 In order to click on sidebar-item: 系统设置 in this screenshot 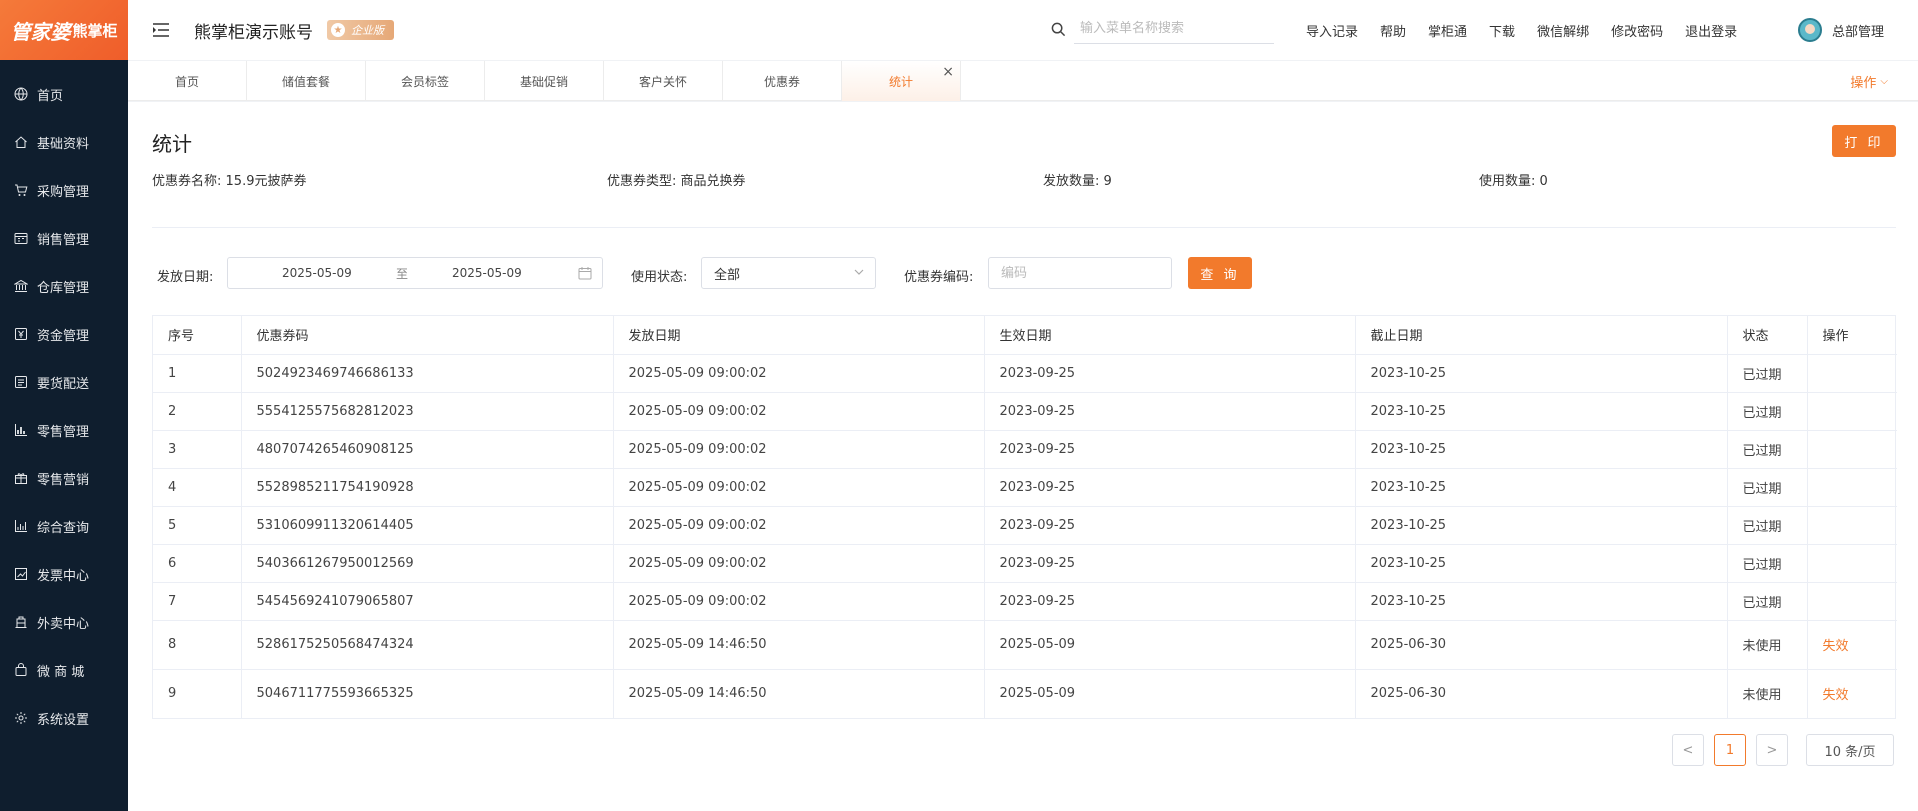, I will do `click(64, 718)`.